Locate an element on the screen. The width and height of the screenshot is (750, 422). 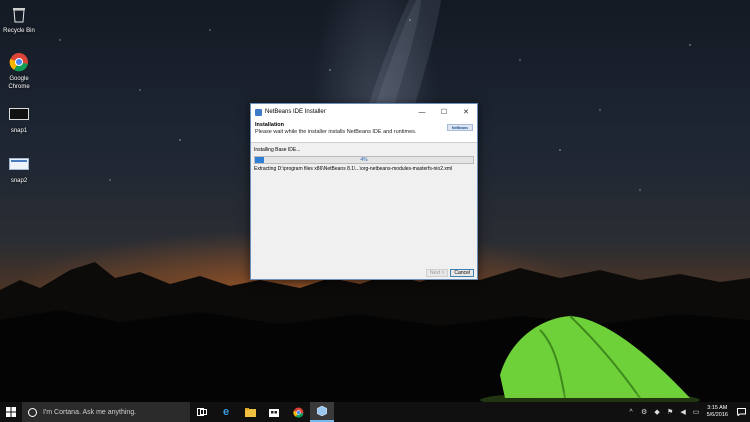
action-center-flag: ⚑ is located at coordinates (670, 412).